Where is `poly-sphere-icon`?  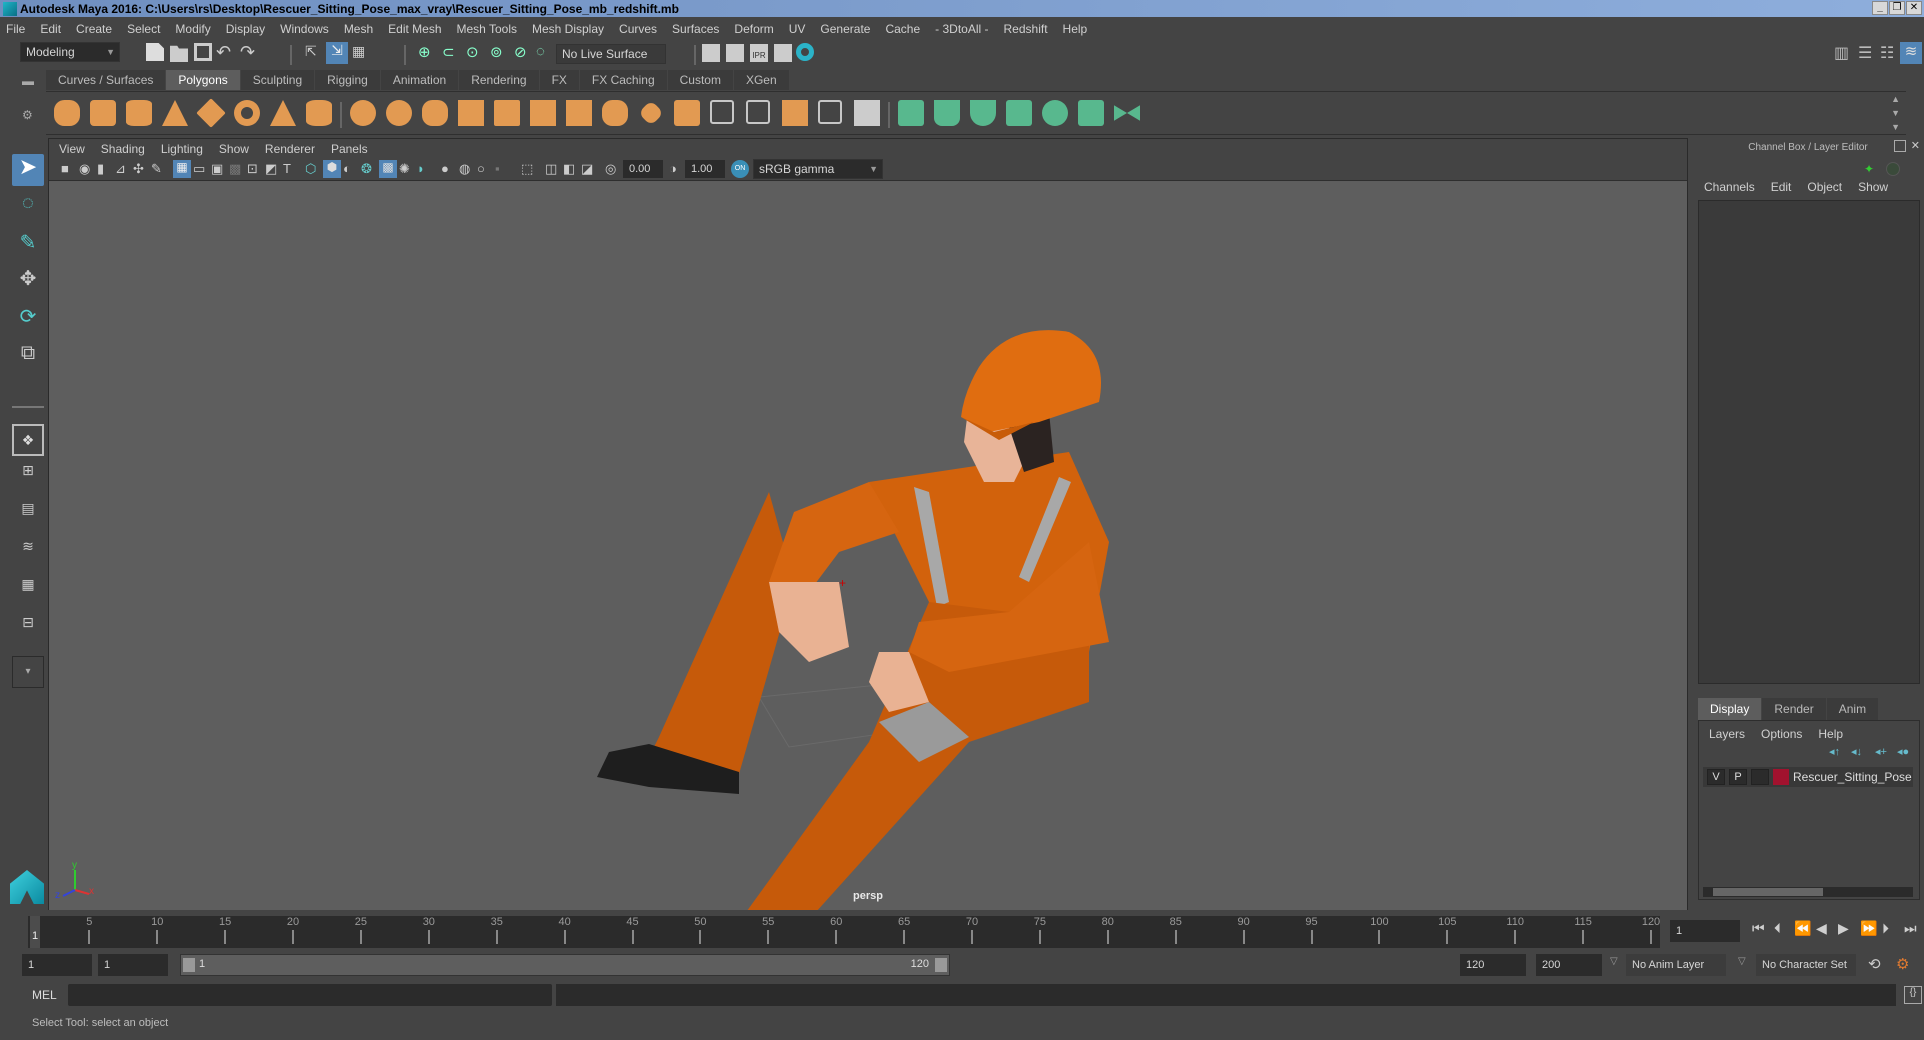
poly-sphere-icon is located at coordinates (67, 113).